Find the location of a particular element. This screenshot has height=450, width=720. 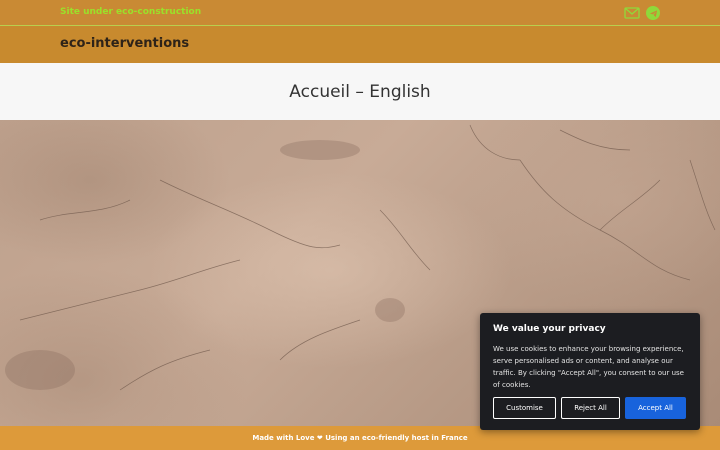

page-title: Accueil – English is located at coordinates (360, 91).